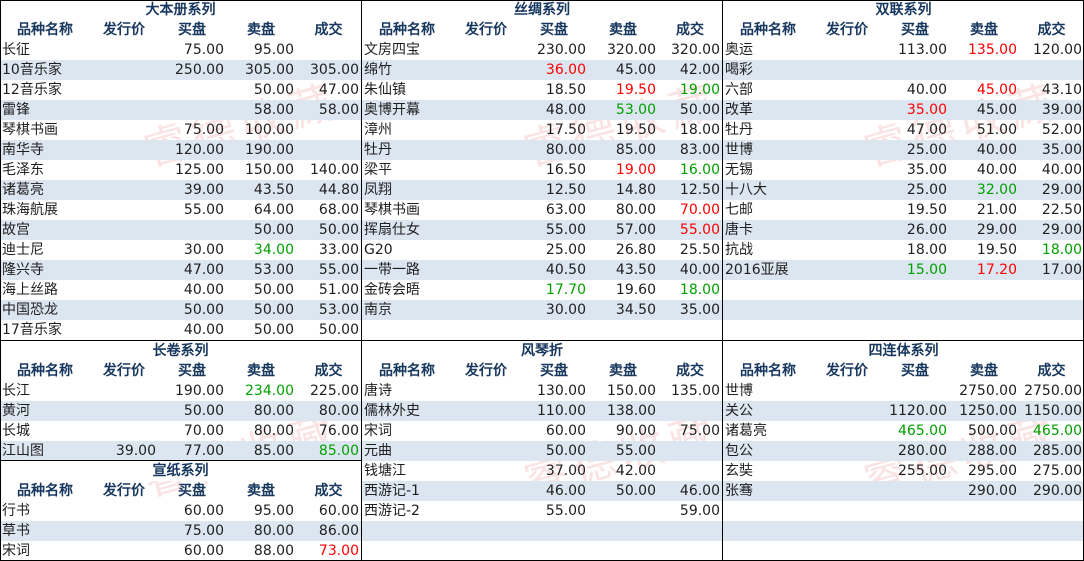  I want to click on cell-name: 长征, so click(16, 50).